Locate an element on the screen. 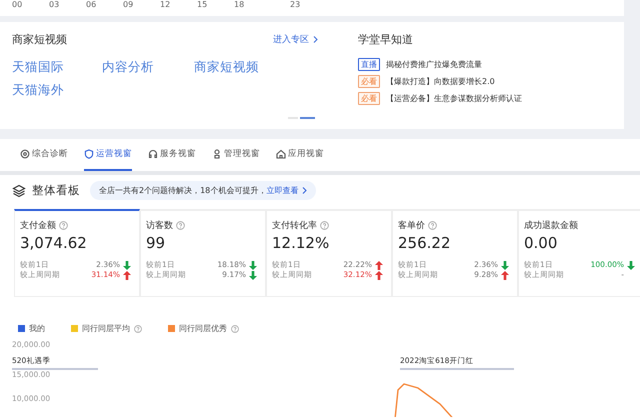 This screenshot has height=418, width=640. metric-name: 支付转化率 is located at coordinates (294, 226).